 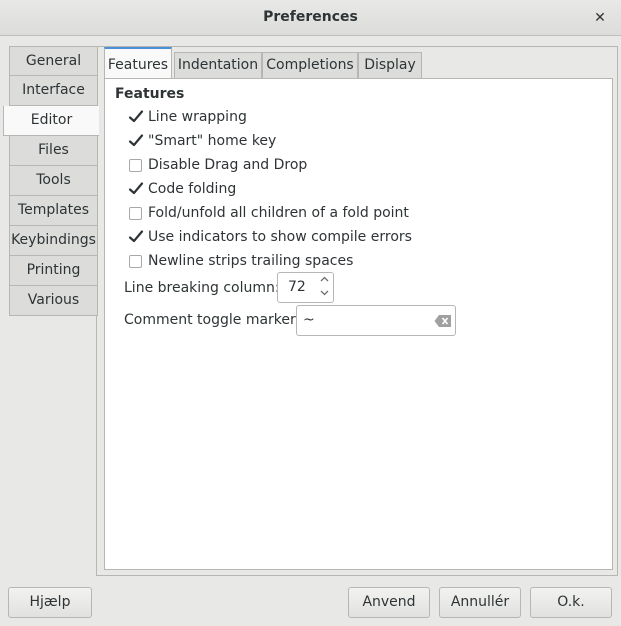 What do you see at coordinates (324, 280) in the screenshot?
I see `spin-up-icon` at bounding box center [324, 280].